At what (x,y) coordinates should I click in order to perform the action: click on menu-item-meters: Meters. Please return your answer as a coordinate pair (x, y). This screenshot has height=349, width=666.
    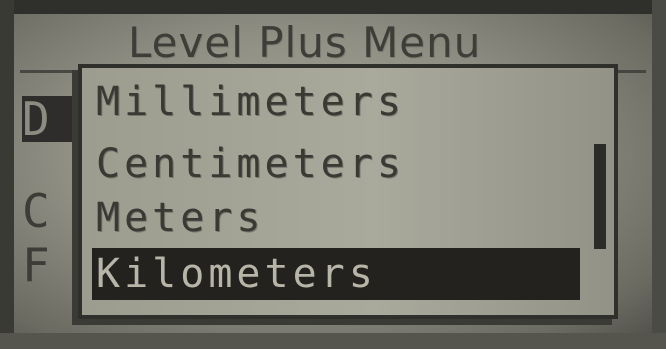
    Looking at the image, I should click on (336, 218).